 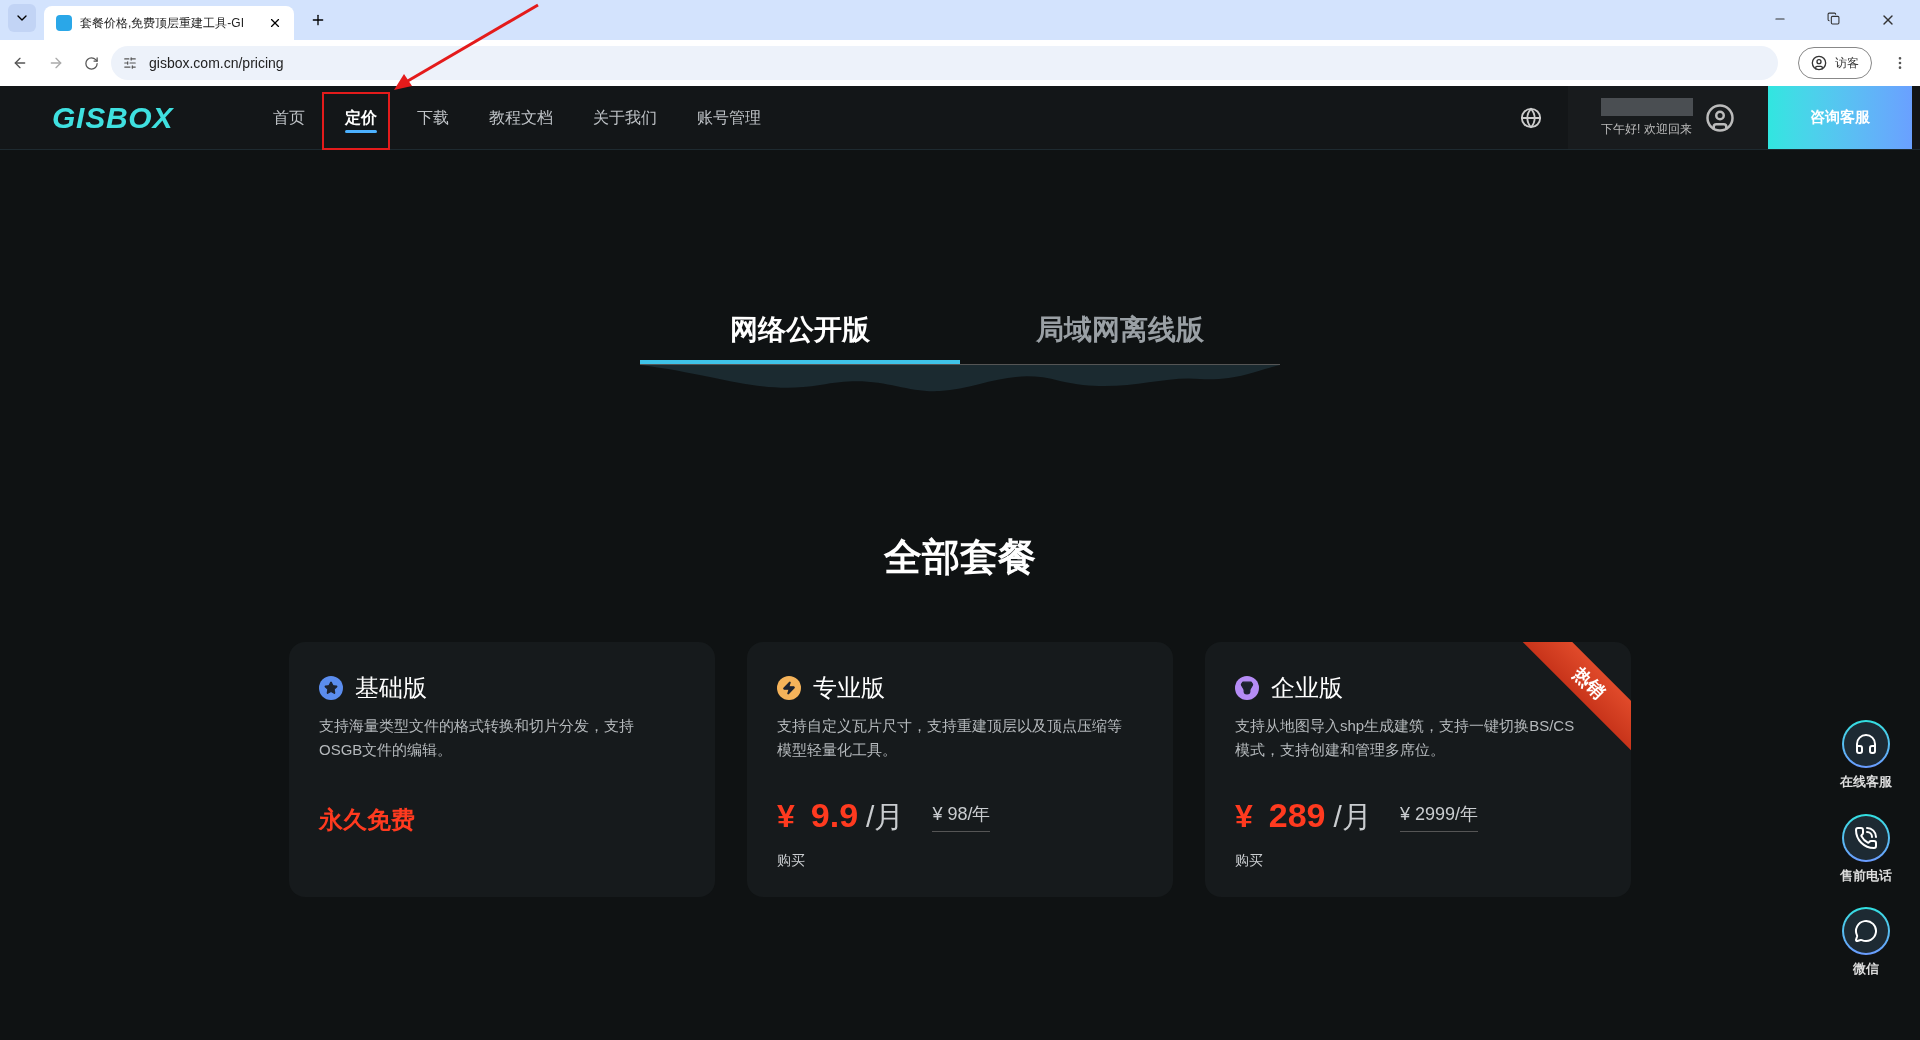 I want to click on price-amount: 289, so click(x=1297, y=815).